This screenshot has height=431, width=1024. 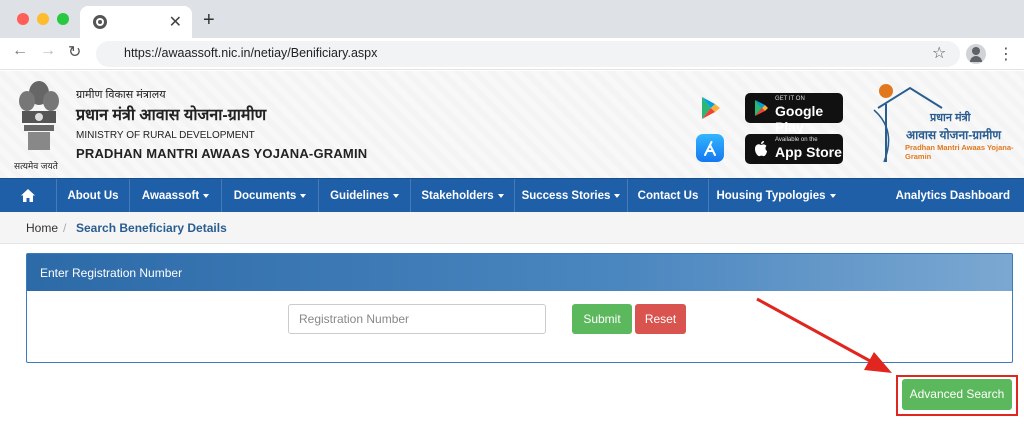 I want to click on google-play-big-text: Google Play, so click(x=799, y=119).